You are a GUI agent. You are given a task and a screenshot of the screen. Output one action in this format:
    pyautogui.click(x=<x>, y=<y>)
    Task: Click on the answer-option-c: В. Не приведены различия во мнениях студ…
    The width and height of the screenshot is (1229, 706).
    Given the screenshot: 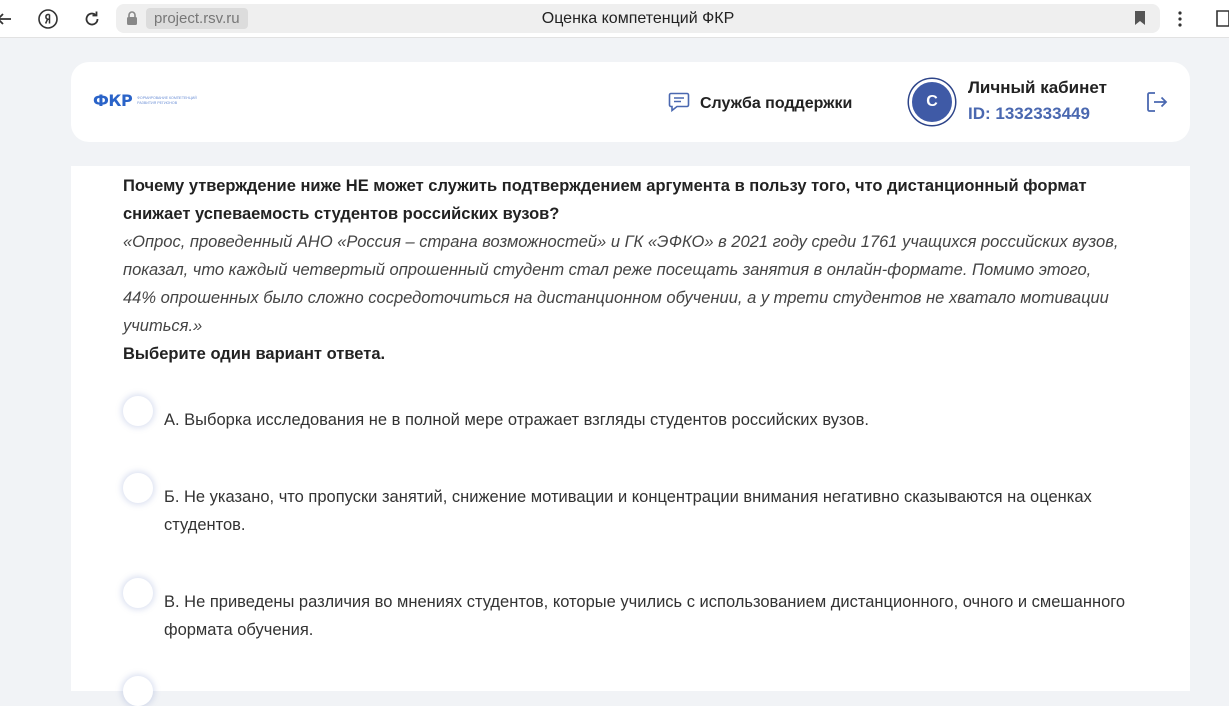 What is the action you would take?
    pyautogui.click(x=628, y=611)
    